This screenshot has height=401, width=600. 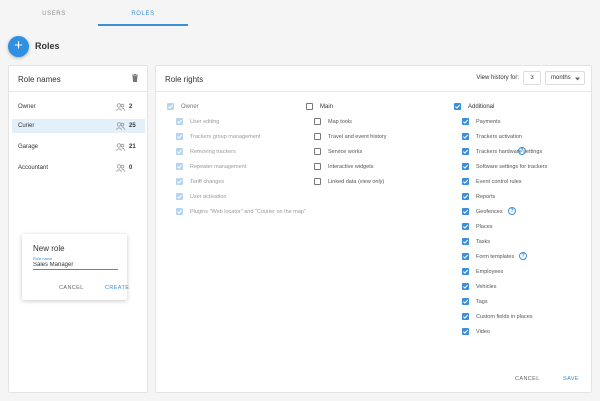 I want to click on permission-software-settings-for-trackers: Software settings for trackers, so click(x=527, y=167).